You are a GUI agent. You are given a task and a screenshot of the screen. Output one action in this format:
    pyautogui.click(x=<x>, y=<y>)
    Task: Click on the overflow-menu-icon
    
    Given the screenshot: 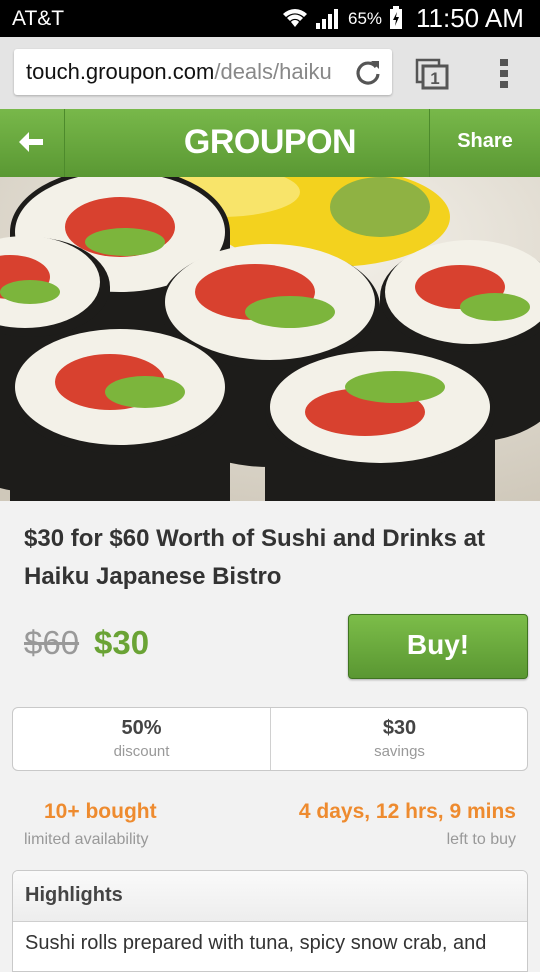 What is the action you would take?
    pyautogui.click(x=504, y=74)
    